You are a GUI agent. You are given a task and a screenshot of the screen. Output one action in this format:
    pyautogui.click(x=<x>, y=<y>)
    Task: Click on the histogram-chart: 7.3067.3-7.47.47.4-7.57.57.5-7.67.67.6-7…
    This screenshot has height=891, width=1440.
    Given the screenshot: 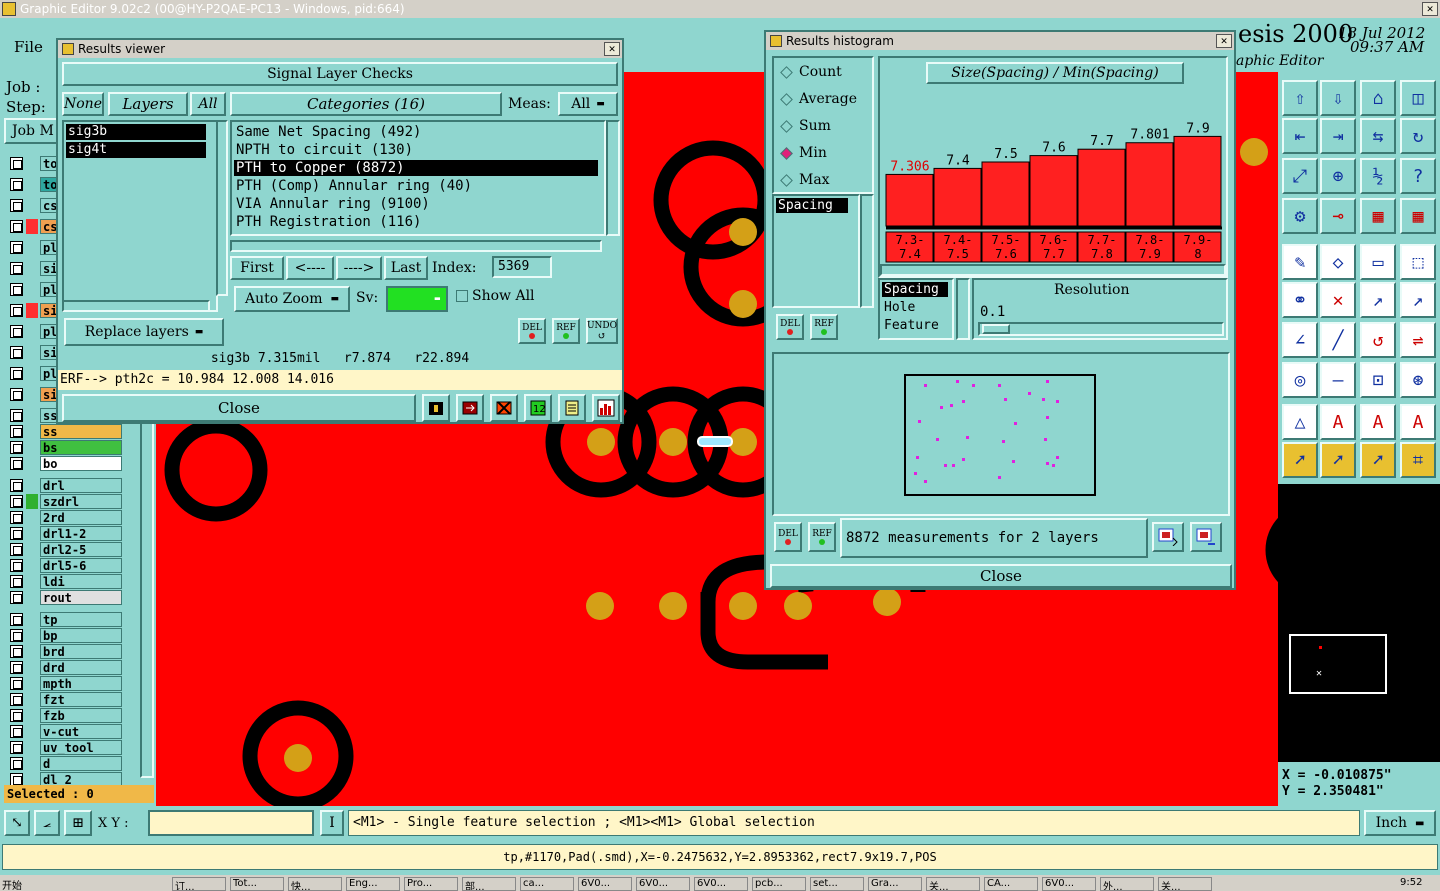 What is the action you would take?
    pyautogui.click(x=1053, y=180)
    